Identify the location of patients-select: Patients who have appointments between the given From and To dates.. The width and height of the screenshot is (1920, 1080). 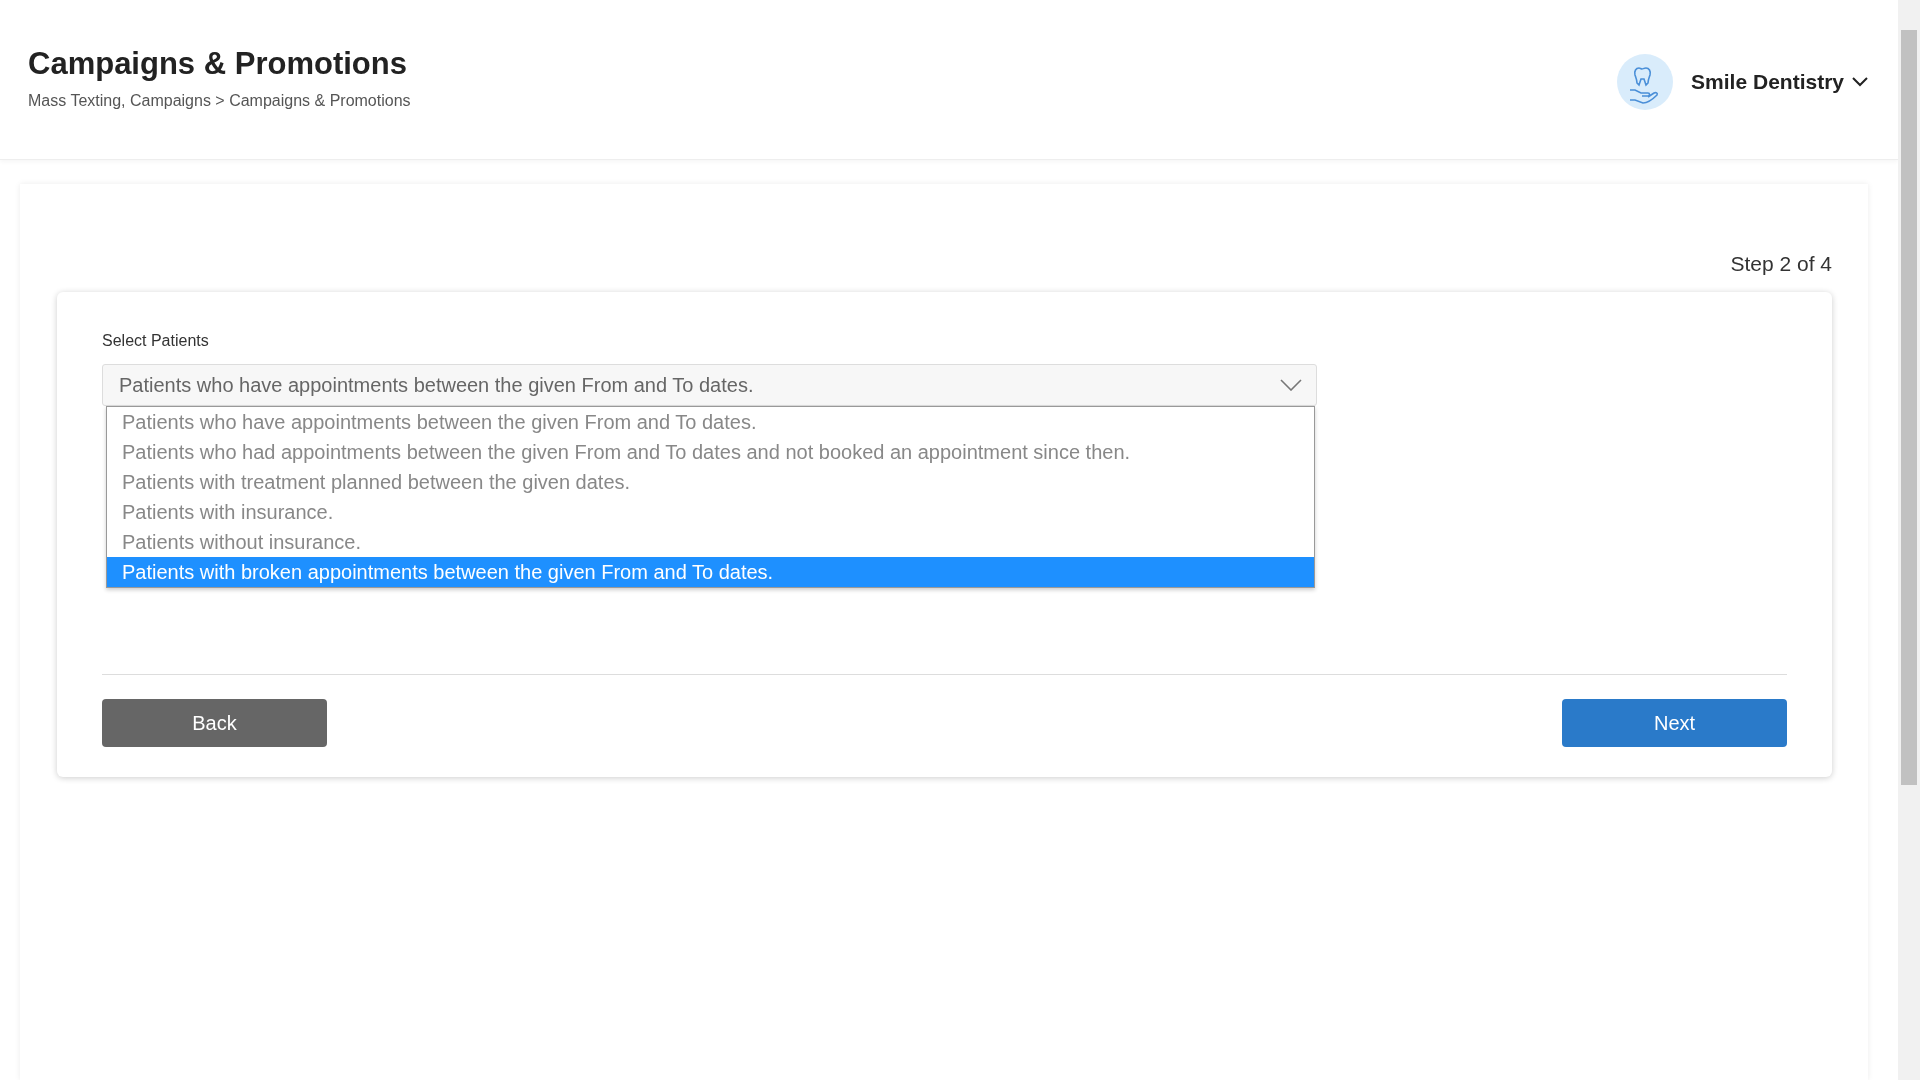
(709, 385).